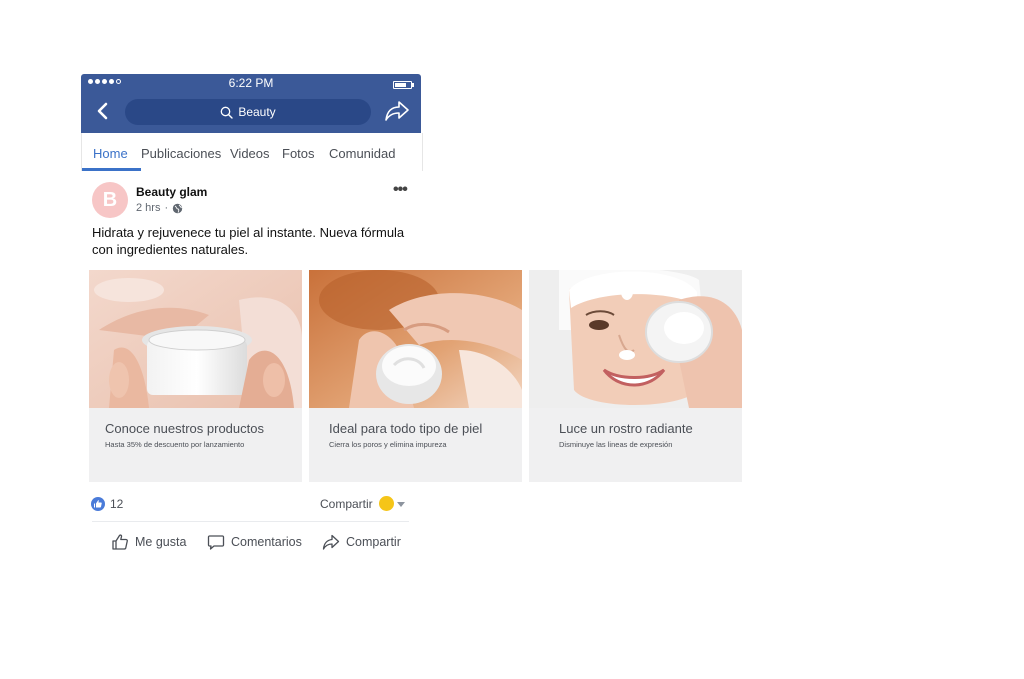 This screenshot has height=679, width=1024. I want to click on app-header: 6:22 PM Beauty, so click(251, 103).